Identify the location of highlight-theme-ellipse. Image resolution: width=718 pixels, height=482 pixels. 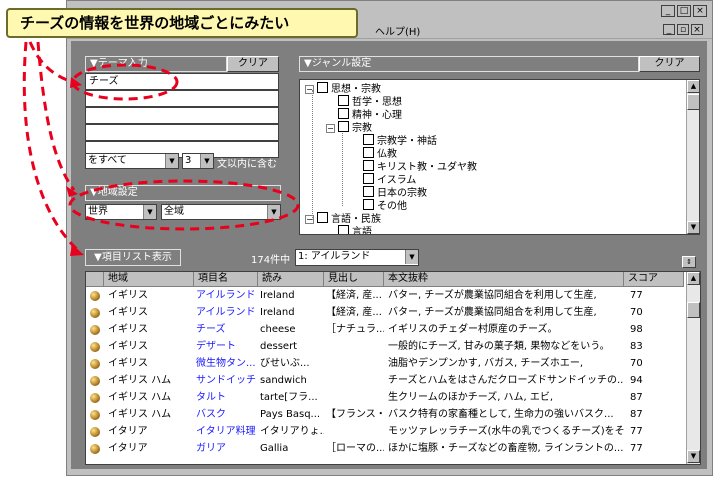
(125, 82).